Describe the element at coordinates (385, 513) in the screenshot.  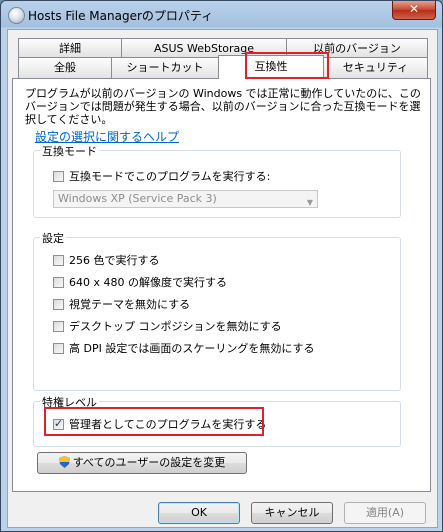
I see `apply-button: 適用(A)` at that location.